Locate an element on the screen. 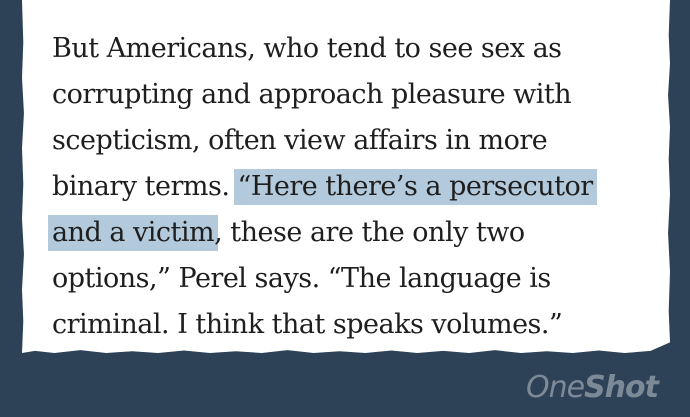  highlighted-text: and a victim is located at coordinates (133, 233).